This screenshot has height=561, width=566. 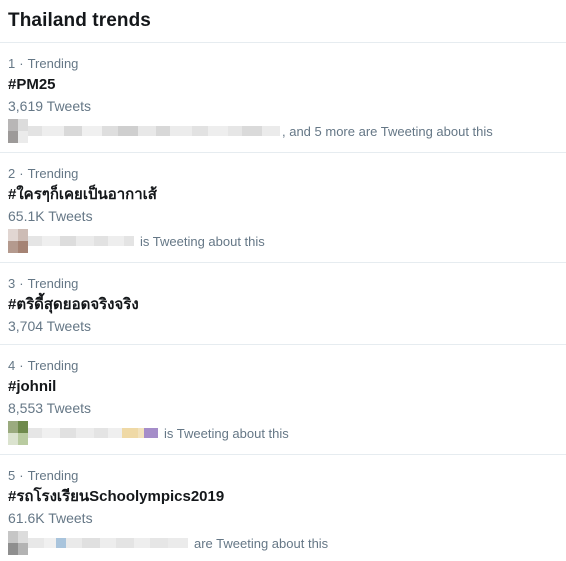 I want to click on trend-hashtag: #ตริดี้สุดยอดจริงจริง, so click(x=287, y=305).